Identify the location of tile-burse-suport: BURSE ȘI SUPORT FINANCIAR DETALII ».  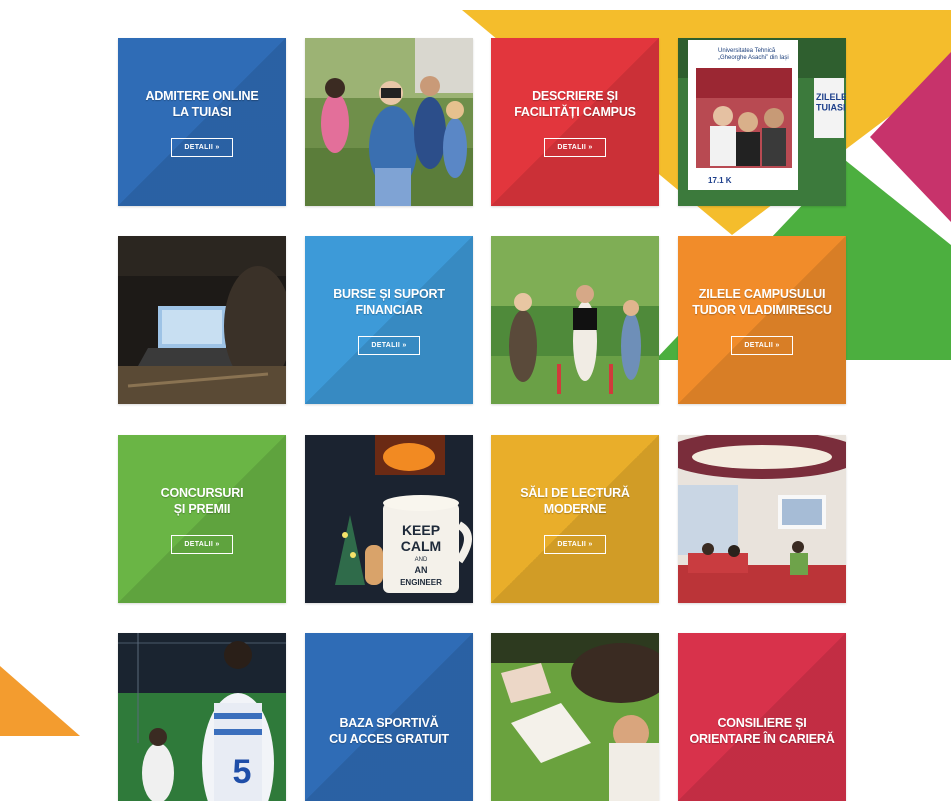
(389, 320).